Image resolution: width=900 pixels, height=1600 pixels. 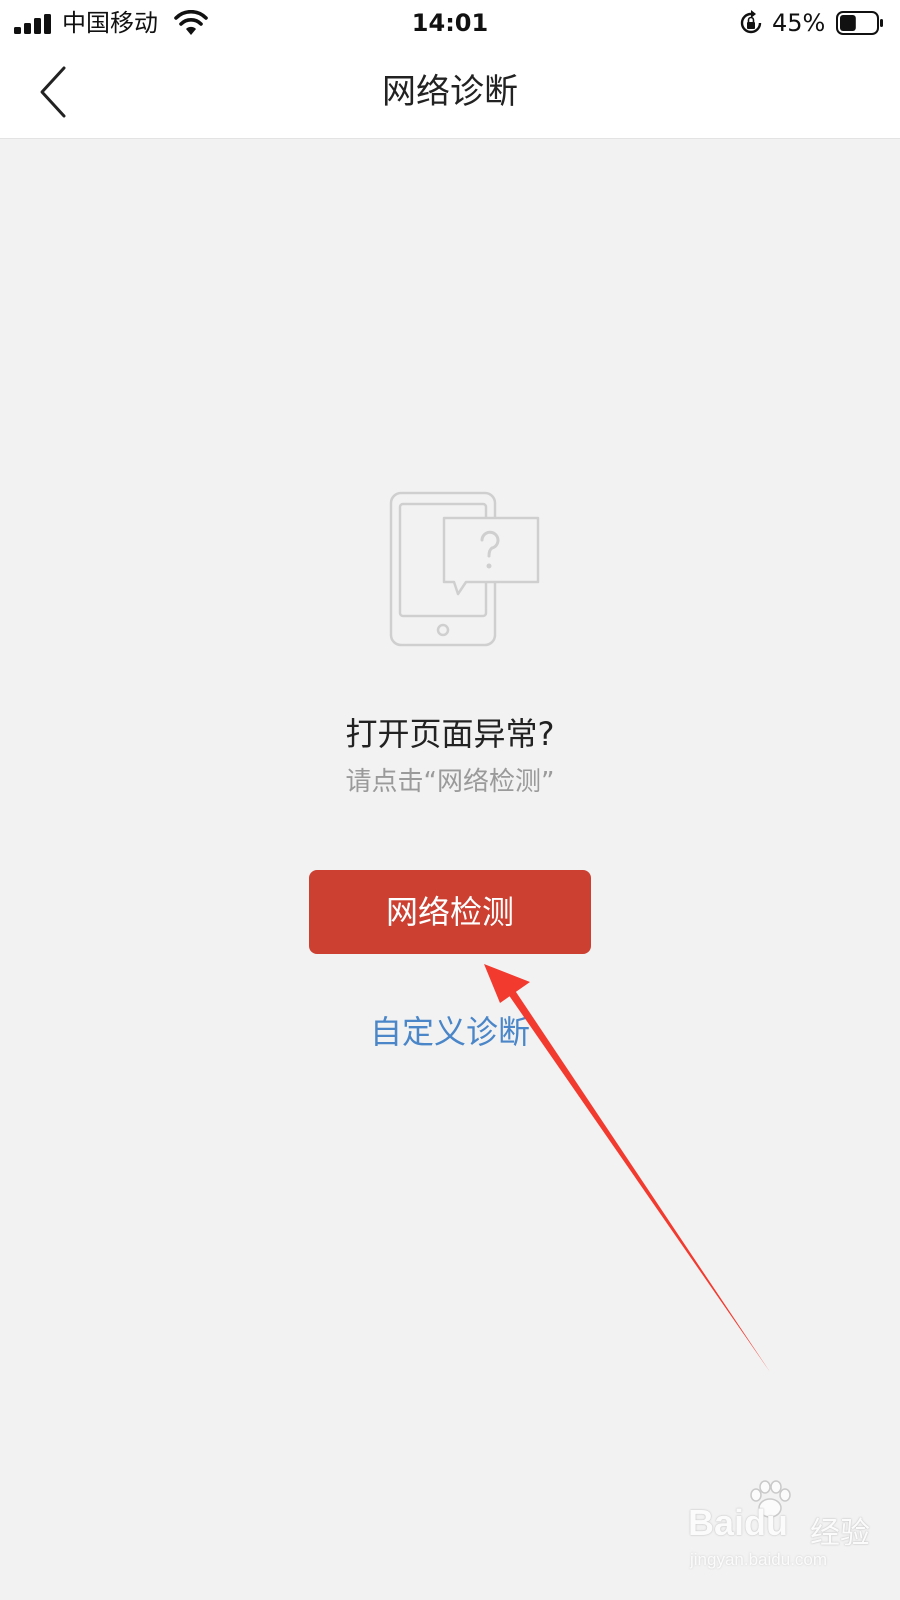 What do you see at coordinates (738, 1522) in the screenshot?
I see `watermark-logo: Baidu` at bounding box center [738, 1522].